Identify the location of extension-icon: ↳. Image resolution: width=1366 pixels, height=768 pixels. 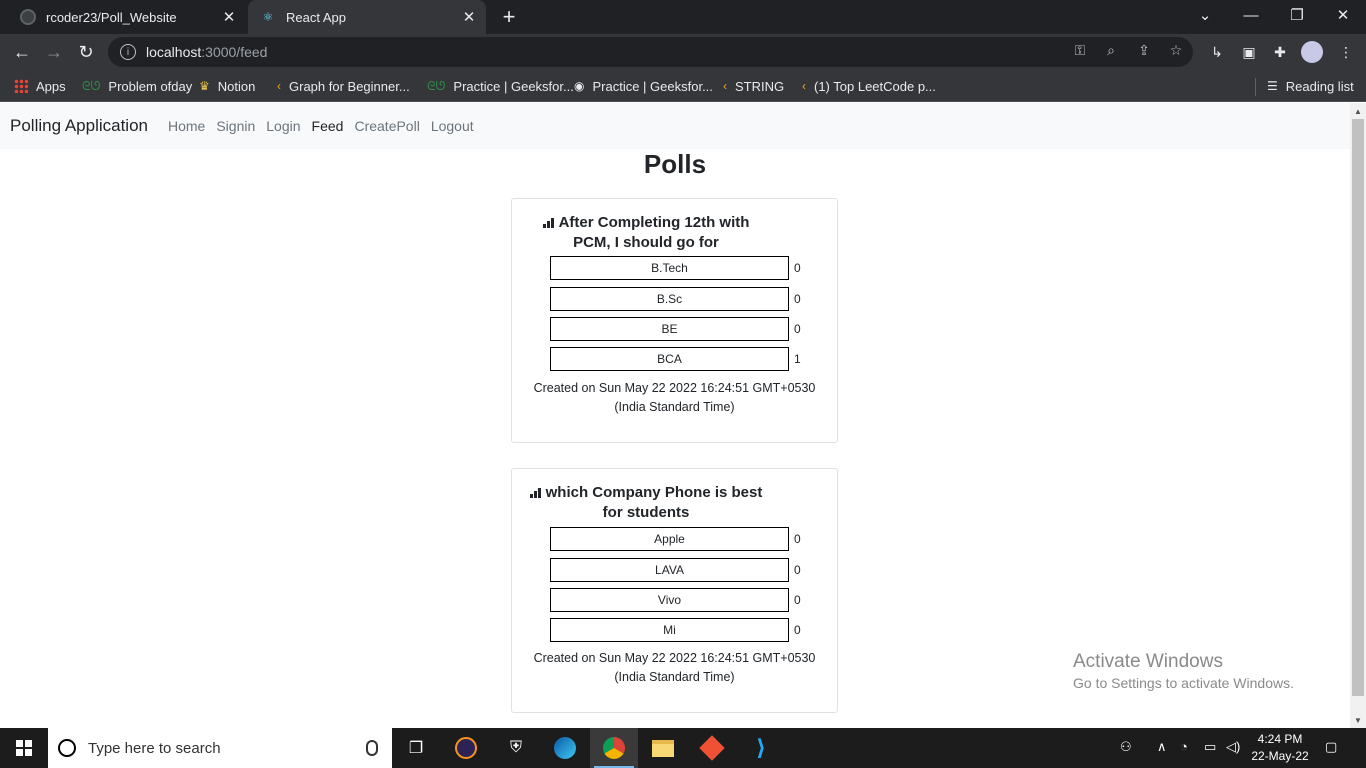
(1217, 52).